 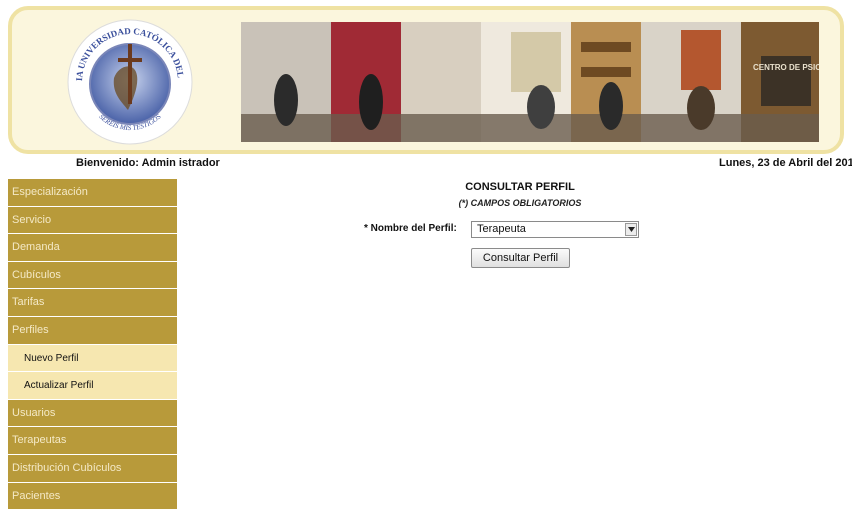 What do you see at coordinates (92, 386) in the screenshot?
I see `sidebar-subitem-actualizar-perfil: Actualizar Perfil` at bounding box center [92, 386].